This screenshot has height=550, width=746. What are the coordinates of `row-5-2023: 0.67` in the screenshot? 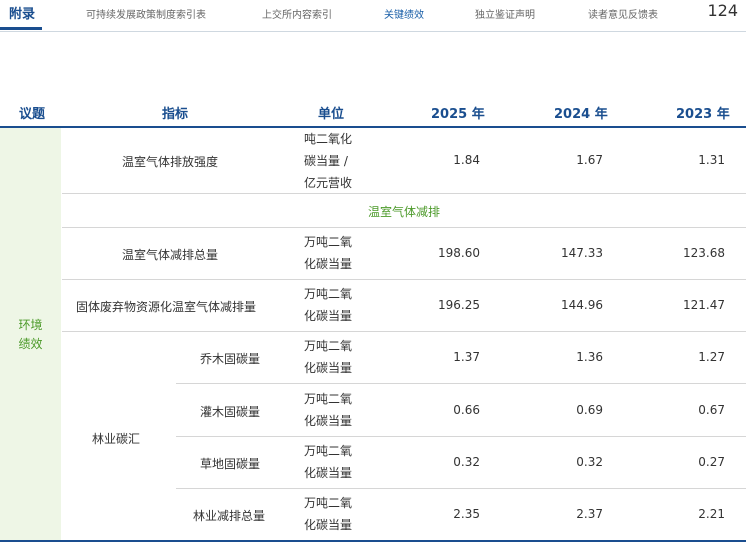 It's located at (711, 410).